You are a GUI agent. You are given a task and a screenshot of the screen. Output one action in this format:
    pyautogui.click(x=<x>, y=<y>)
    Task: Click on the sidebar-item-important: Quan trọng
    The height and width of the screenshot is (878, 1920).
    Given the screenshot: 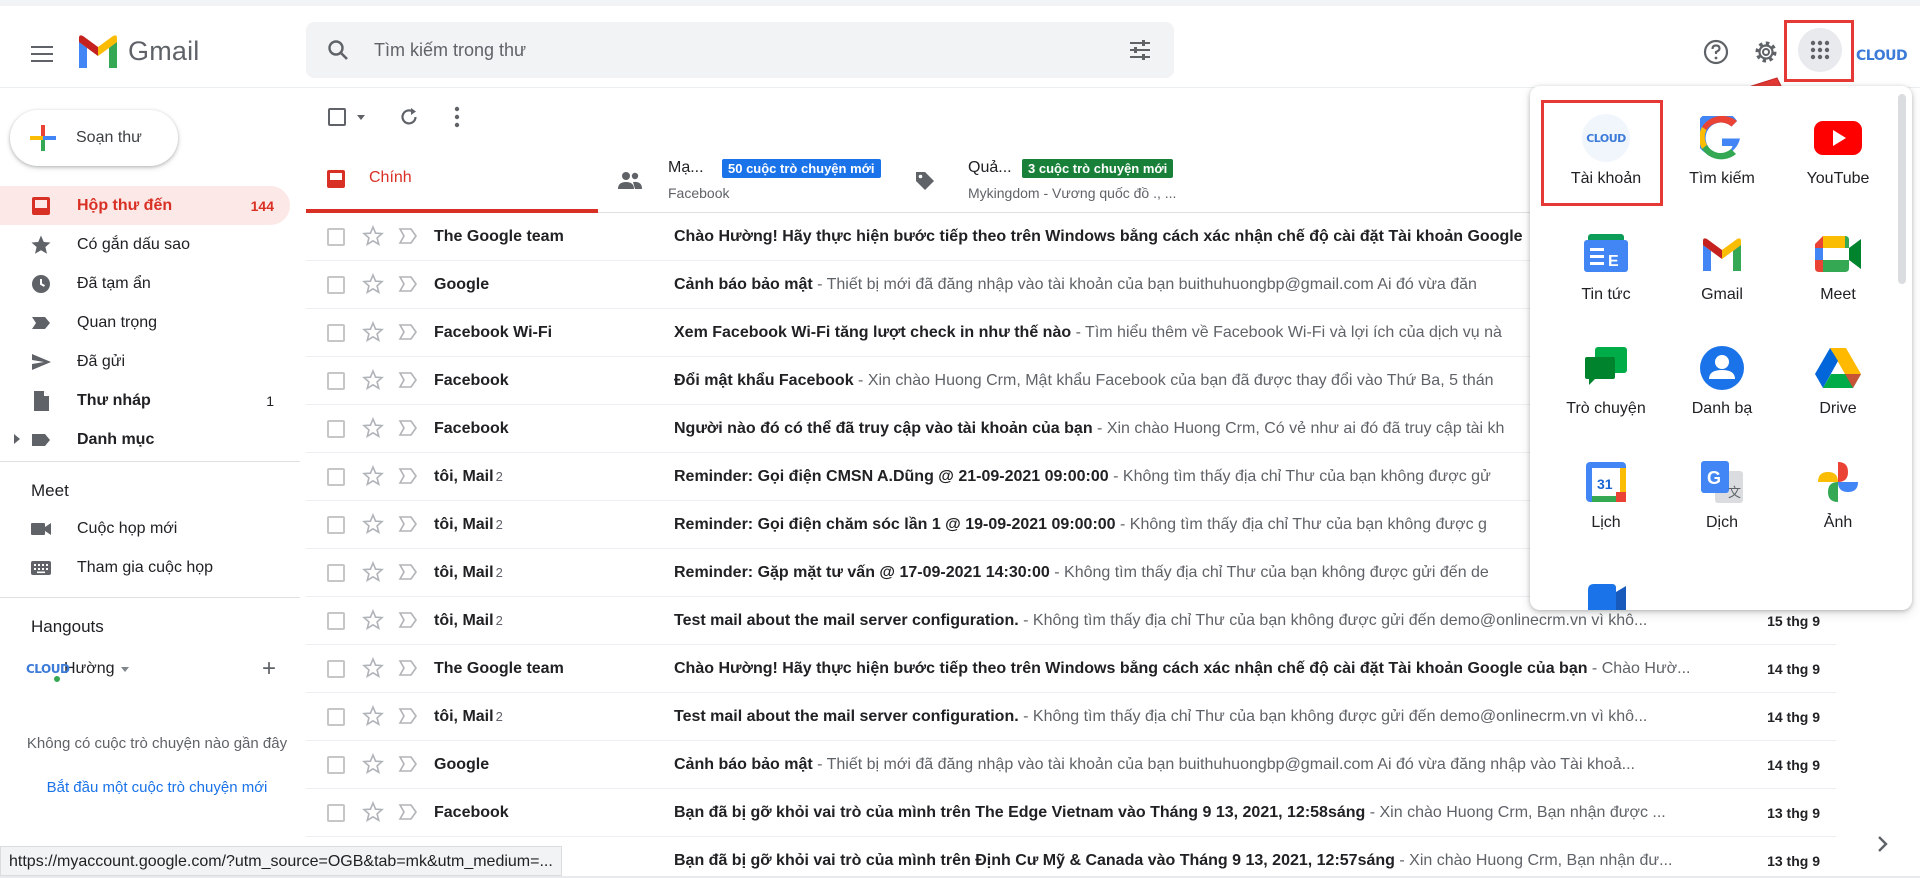 What is the action you would take?
    pyautogui.click(x=145, y=322)
    